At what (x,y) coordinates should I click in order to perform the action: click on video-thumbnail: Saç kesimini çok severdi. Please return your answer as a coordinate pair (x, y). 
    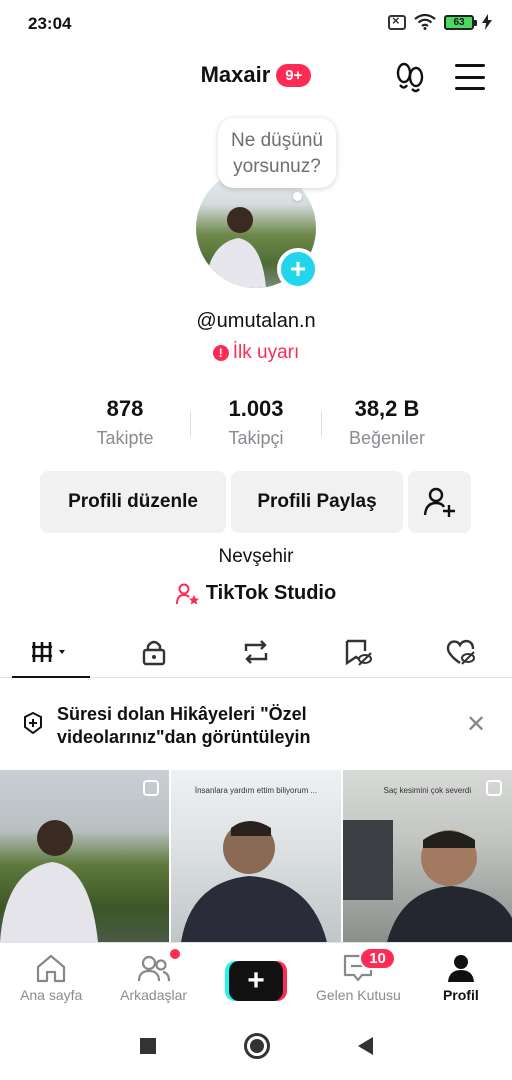
    Looking at the image, I should click on (427, 856).